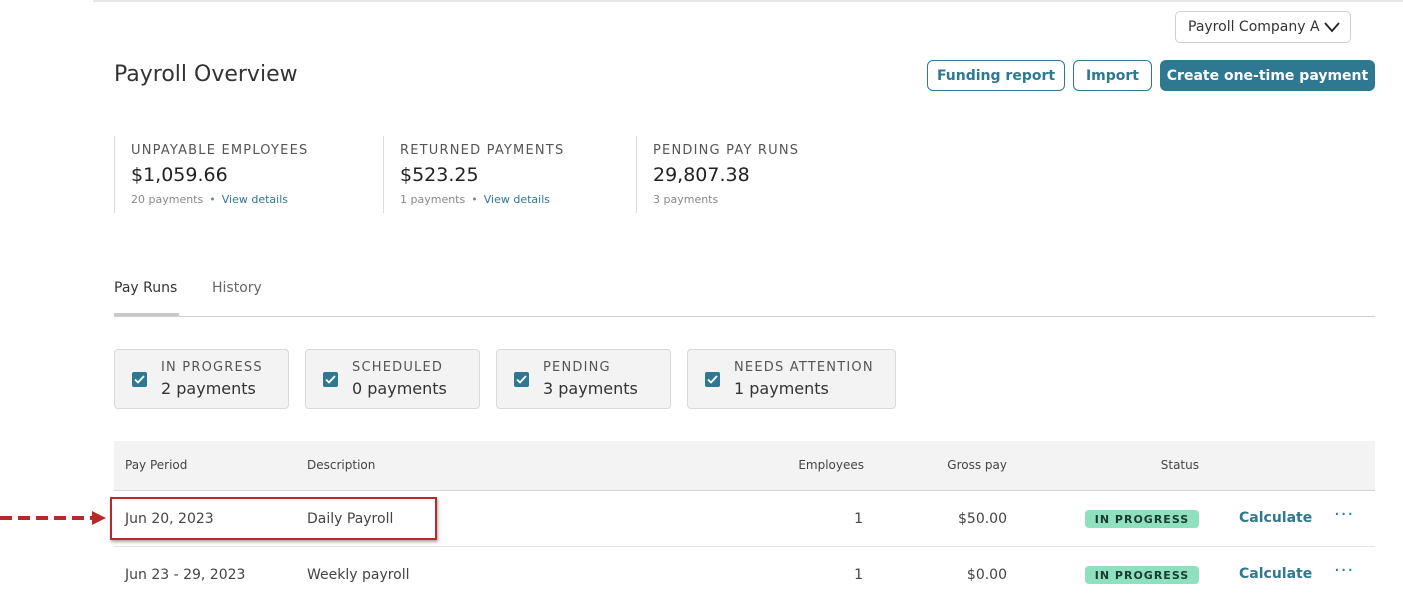  I want to click on filter-label: PENDING, so click(577, 367).